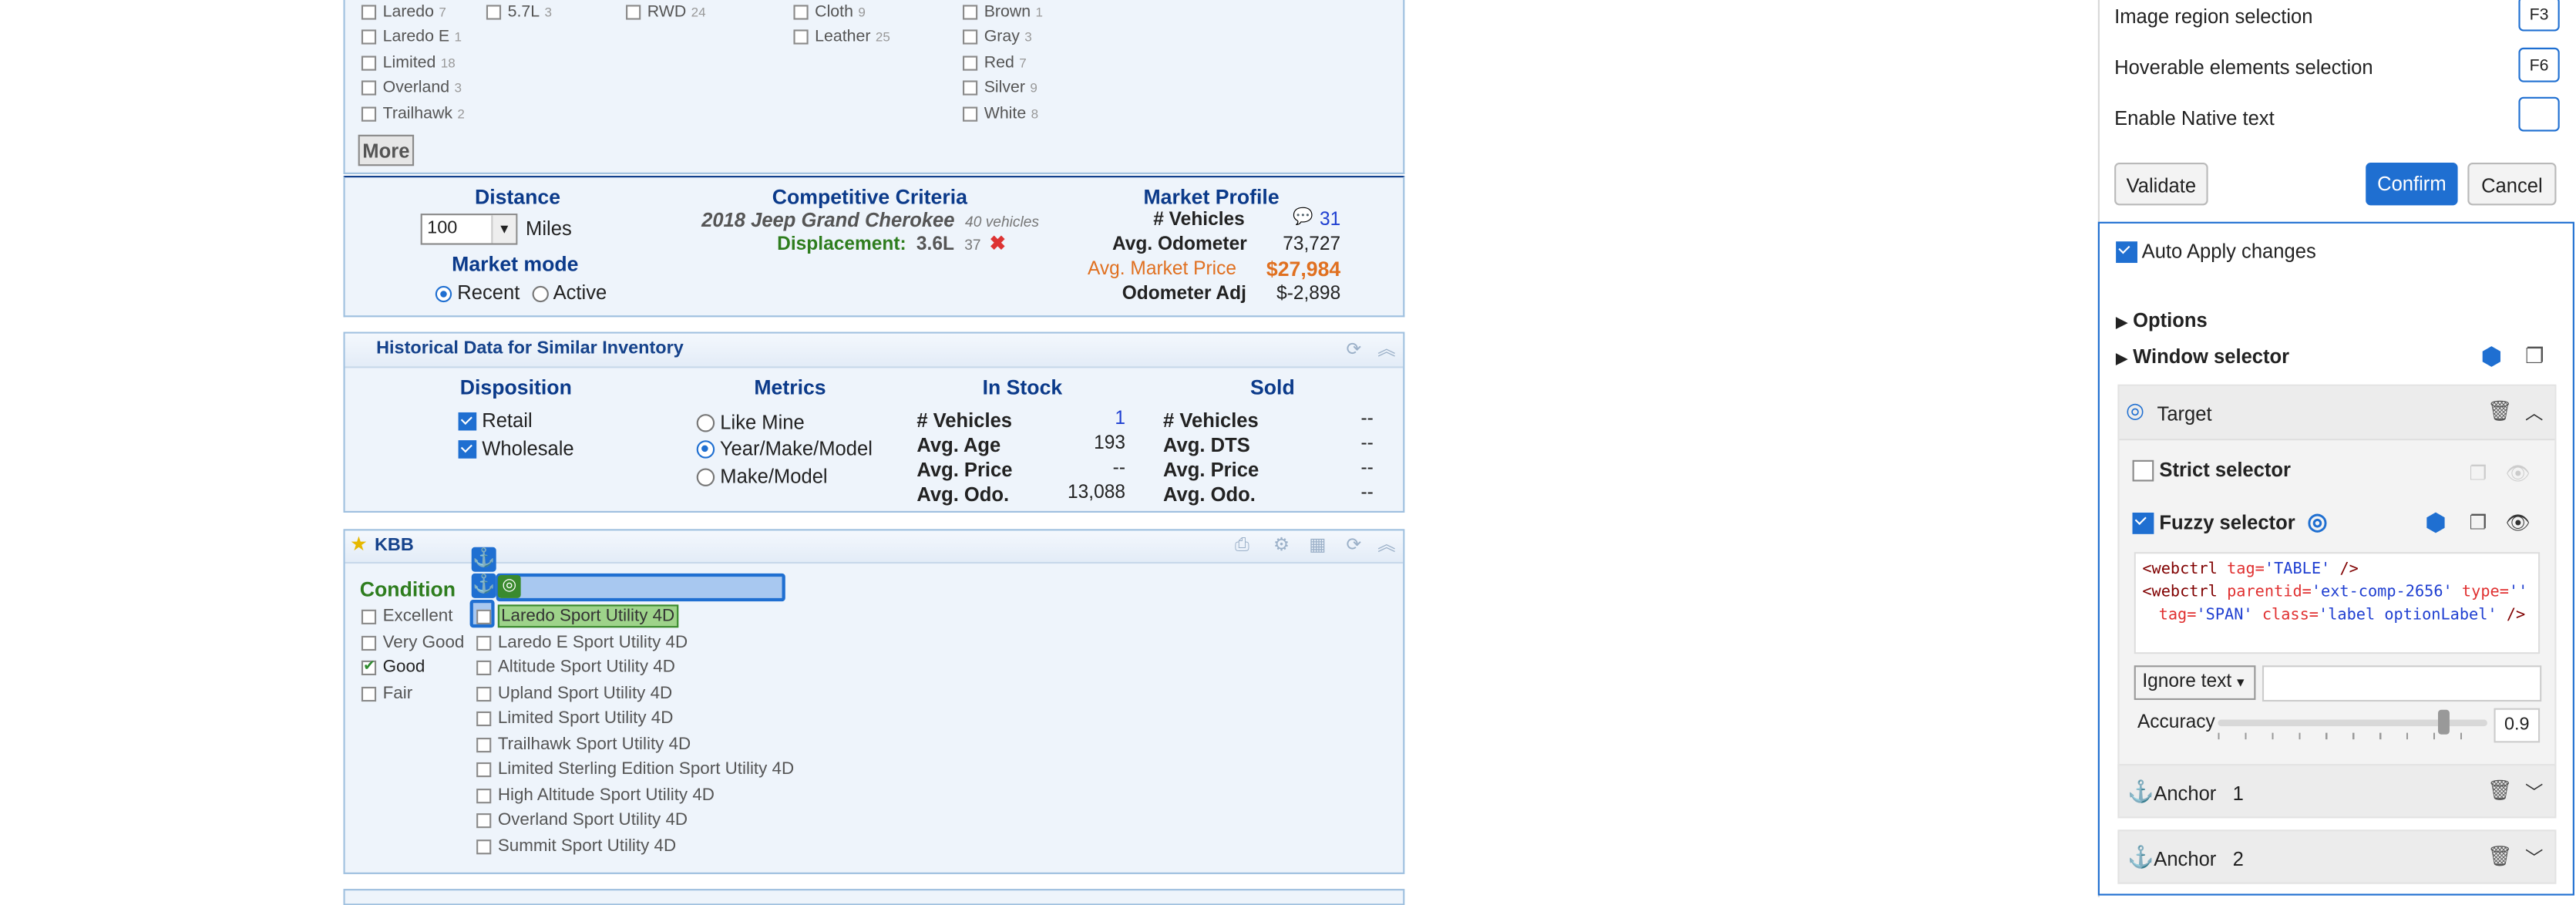 Image resolution: width=2576 pixels, height=905 pixels. What do you see at coordinates (829, 13) in the screenshot?
I see `interior-filter-cloth: Cloth 9` at bounding box center [829, 13].